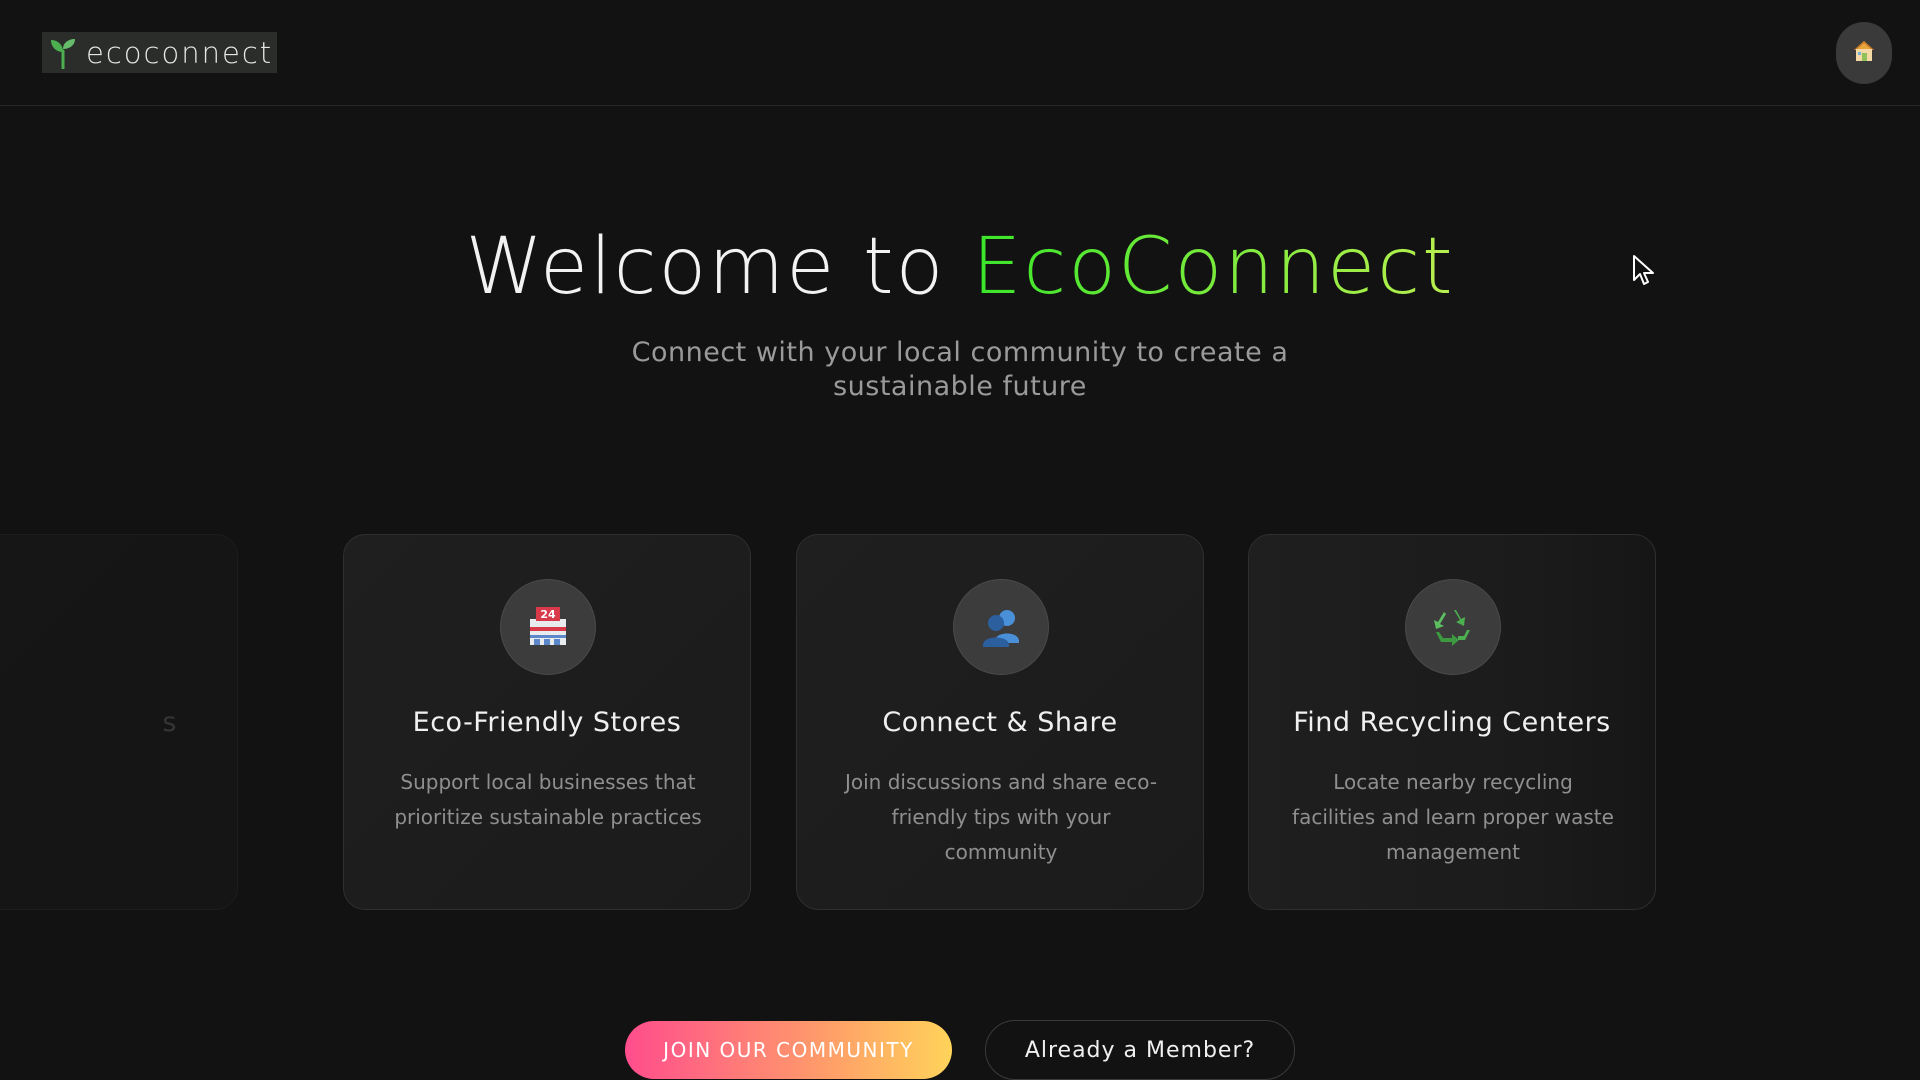 Image resolution: width=1920 pixels, height=1080 pixels. I want to click on feature-card-title: Find Recycling Centers, so click(1452, 722).